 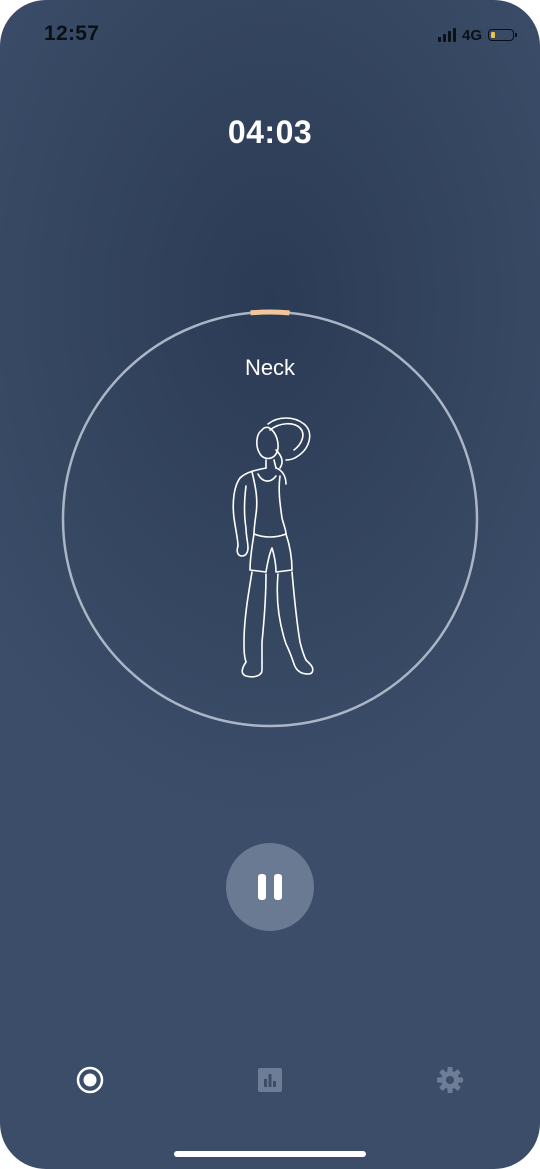 I want to click on stats-icon, so click(x=270, y=1080).